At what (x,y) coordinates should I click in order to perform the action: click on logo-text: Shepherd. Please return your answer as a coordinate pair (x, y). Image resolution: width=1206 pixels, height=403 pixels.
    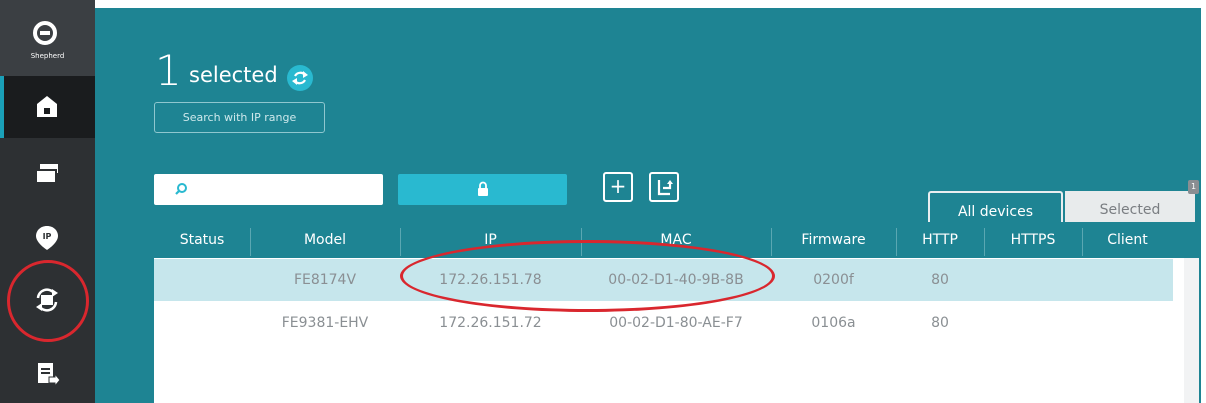
    Looking at the image, I should click on (47, 56).